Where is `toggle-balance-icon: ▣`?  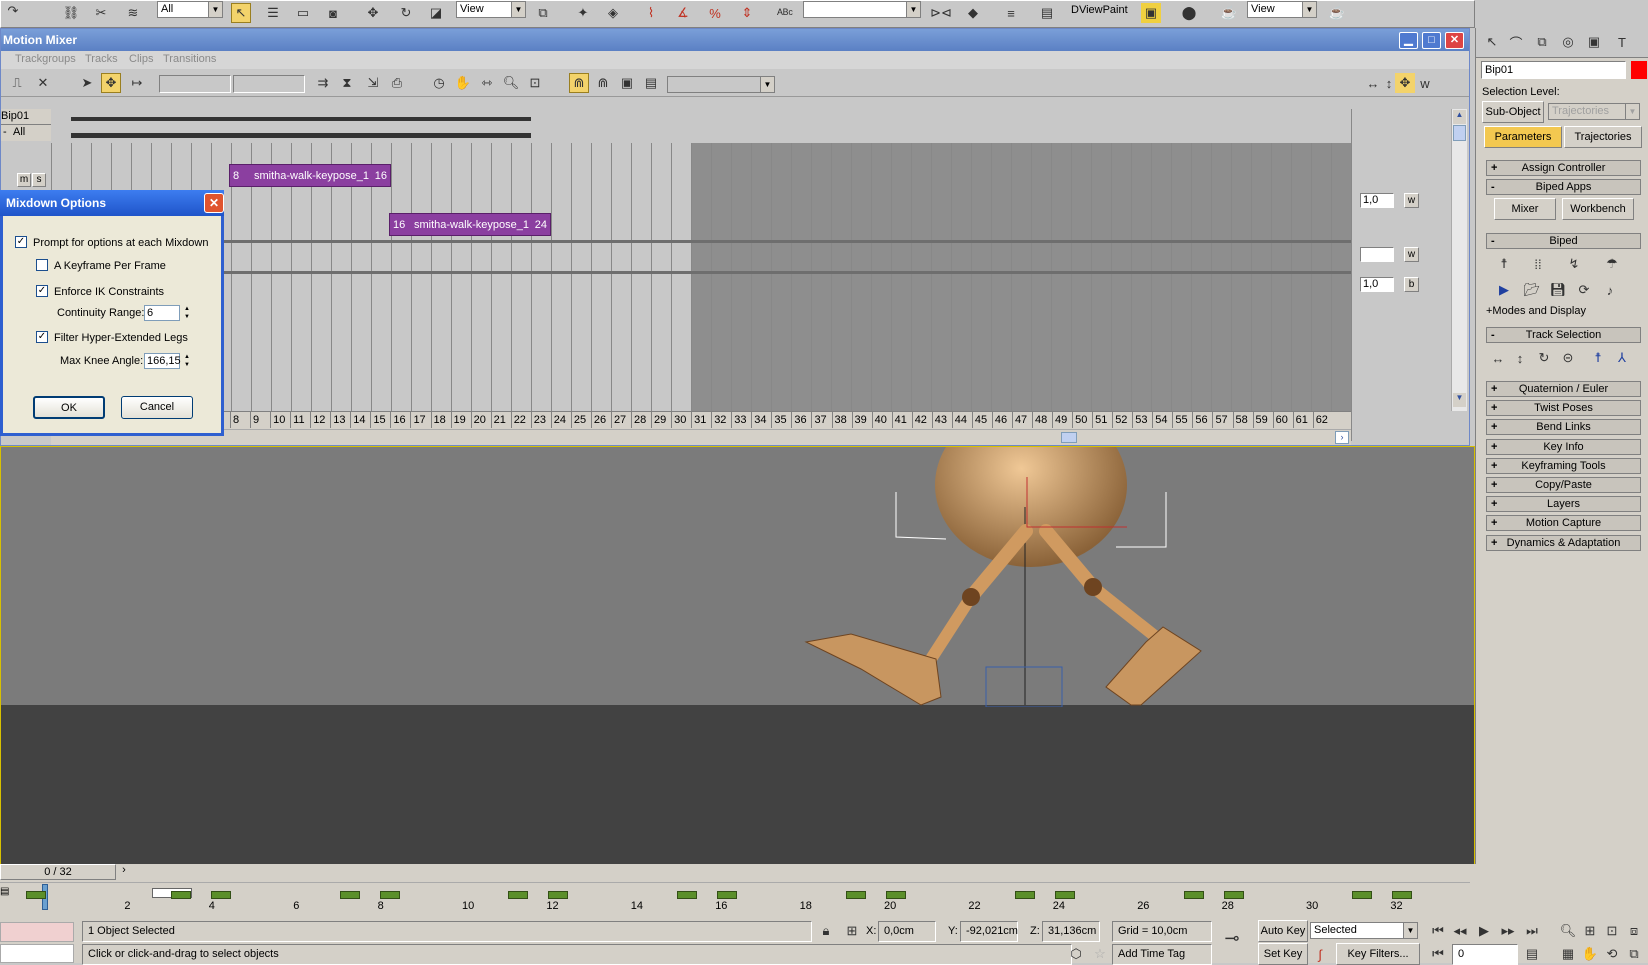
toggle-balance-icon: ▣ is located at coordinates (627, 83).